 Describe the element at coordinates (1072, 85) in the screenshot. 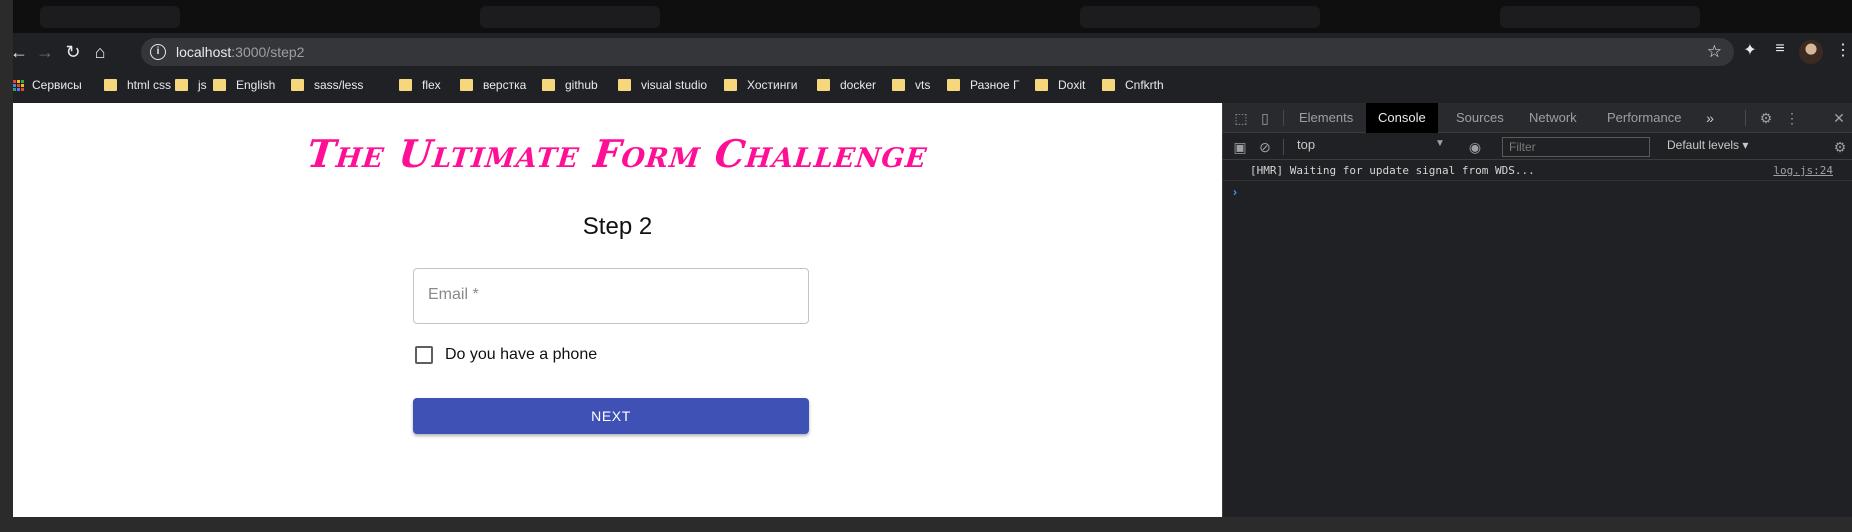

I see `bookmark-label: Doxit` at that location.